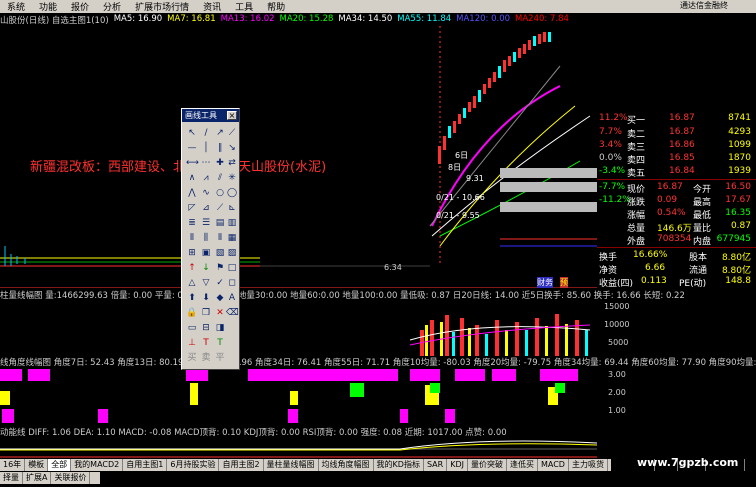 This screenshot has width=756, height=487. I want to click on ask-vol: 1939, so click(739, 171).